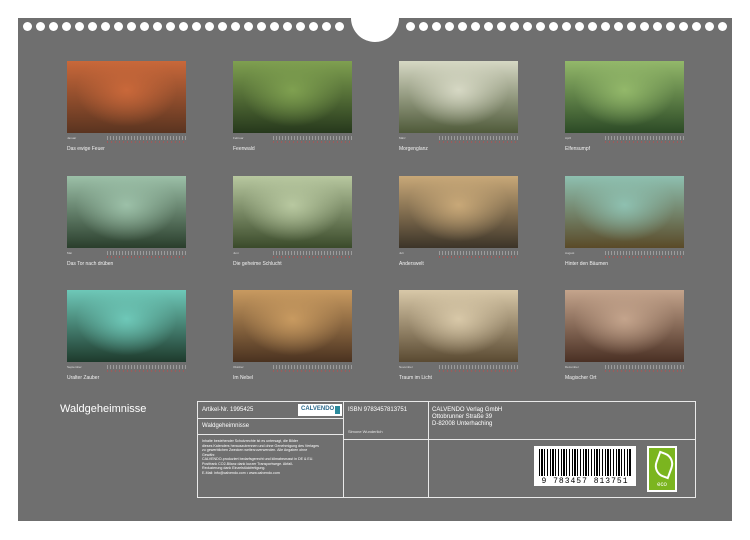 This screenshot has height=540, width=750. What do you see at coordinates (625, 221) in the screenshot?
I see `month-tile: August Hinter den Bäumen` at bounding box center [625, 221].